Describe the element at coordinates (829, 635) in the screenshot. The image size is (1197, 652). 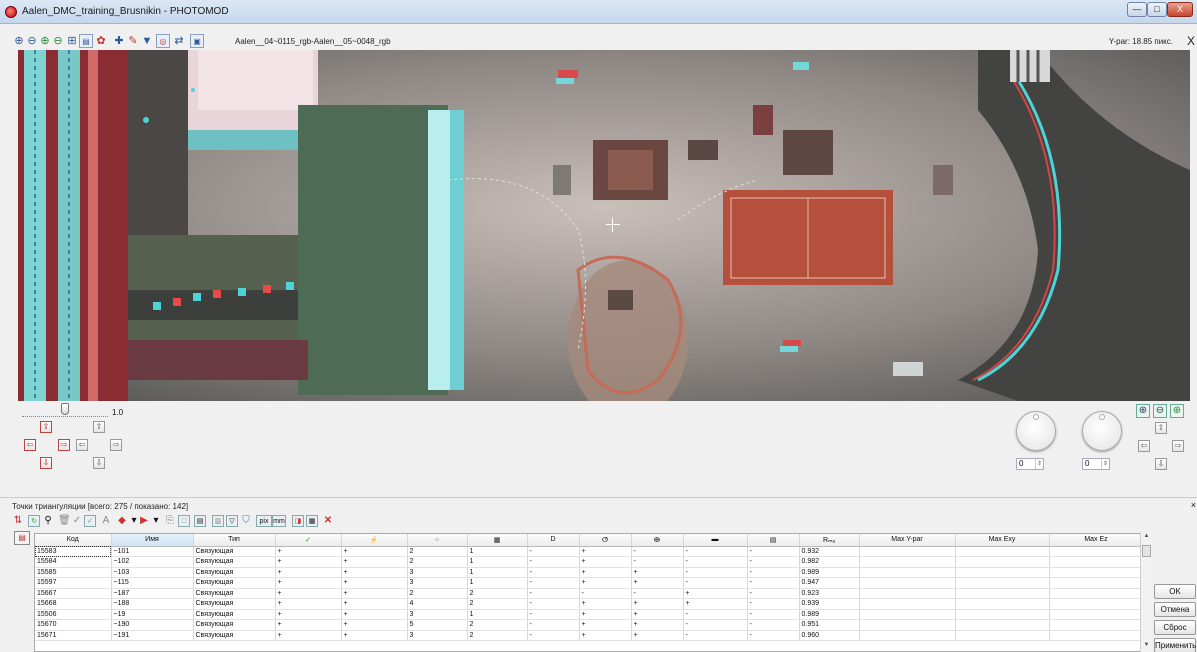
I see `table-cell: 0.960` at that location.